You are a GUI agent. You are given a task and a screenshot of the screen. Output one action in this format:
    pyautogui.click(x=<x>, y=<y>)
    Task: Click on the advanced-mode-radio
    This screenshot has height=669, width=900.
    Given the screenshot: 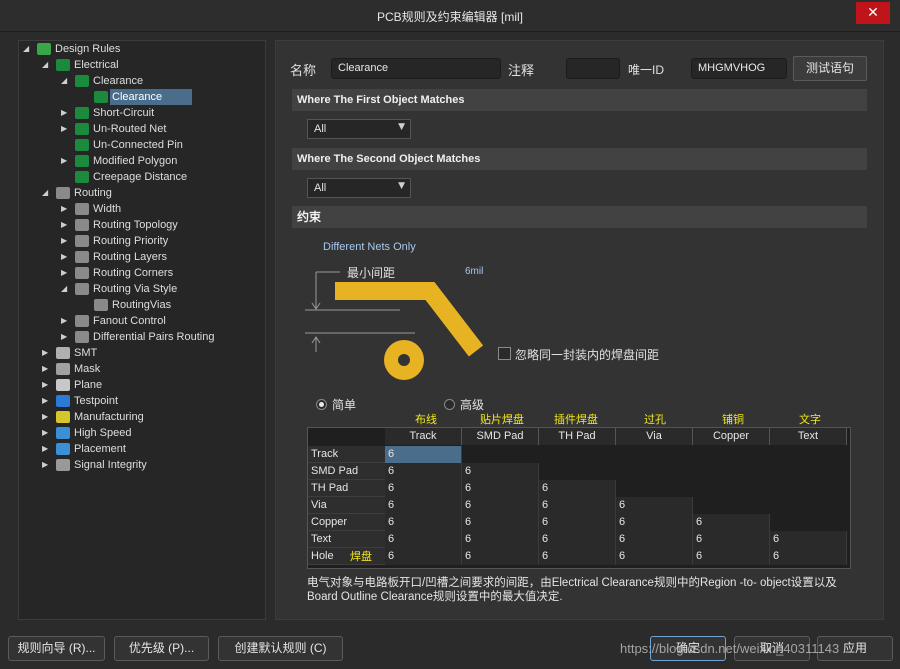 What is the action you would take?
    pyautogui.click(x=449, y=404)
    